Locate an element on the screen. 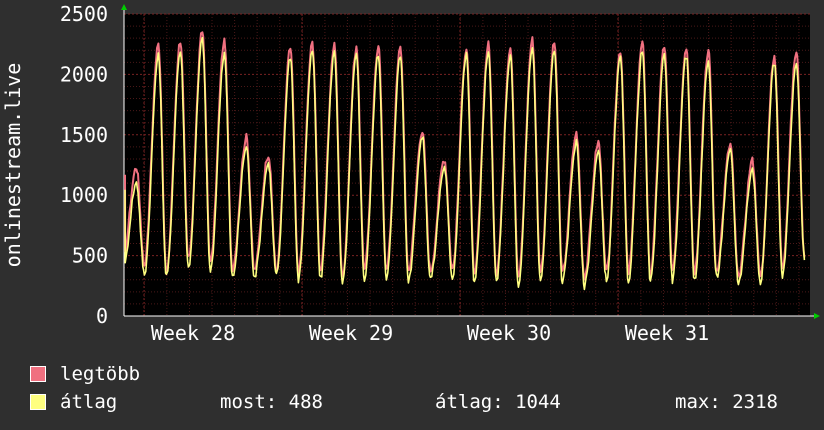 The width and height of the screenshot is (824, 430). legend-label-max: legtöbb is located at coordinates (100, 374).